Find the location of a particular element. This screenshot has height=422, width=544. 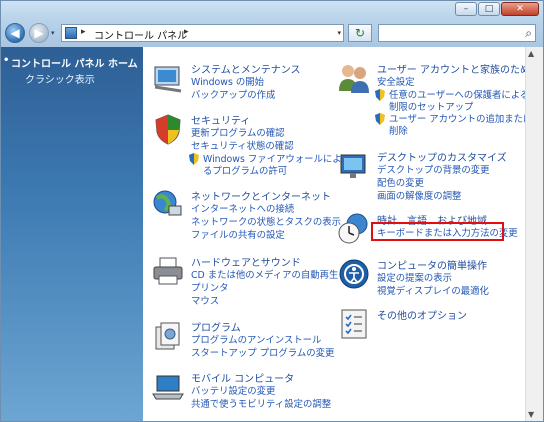

printer-icon is located at coordinates (168, 271).